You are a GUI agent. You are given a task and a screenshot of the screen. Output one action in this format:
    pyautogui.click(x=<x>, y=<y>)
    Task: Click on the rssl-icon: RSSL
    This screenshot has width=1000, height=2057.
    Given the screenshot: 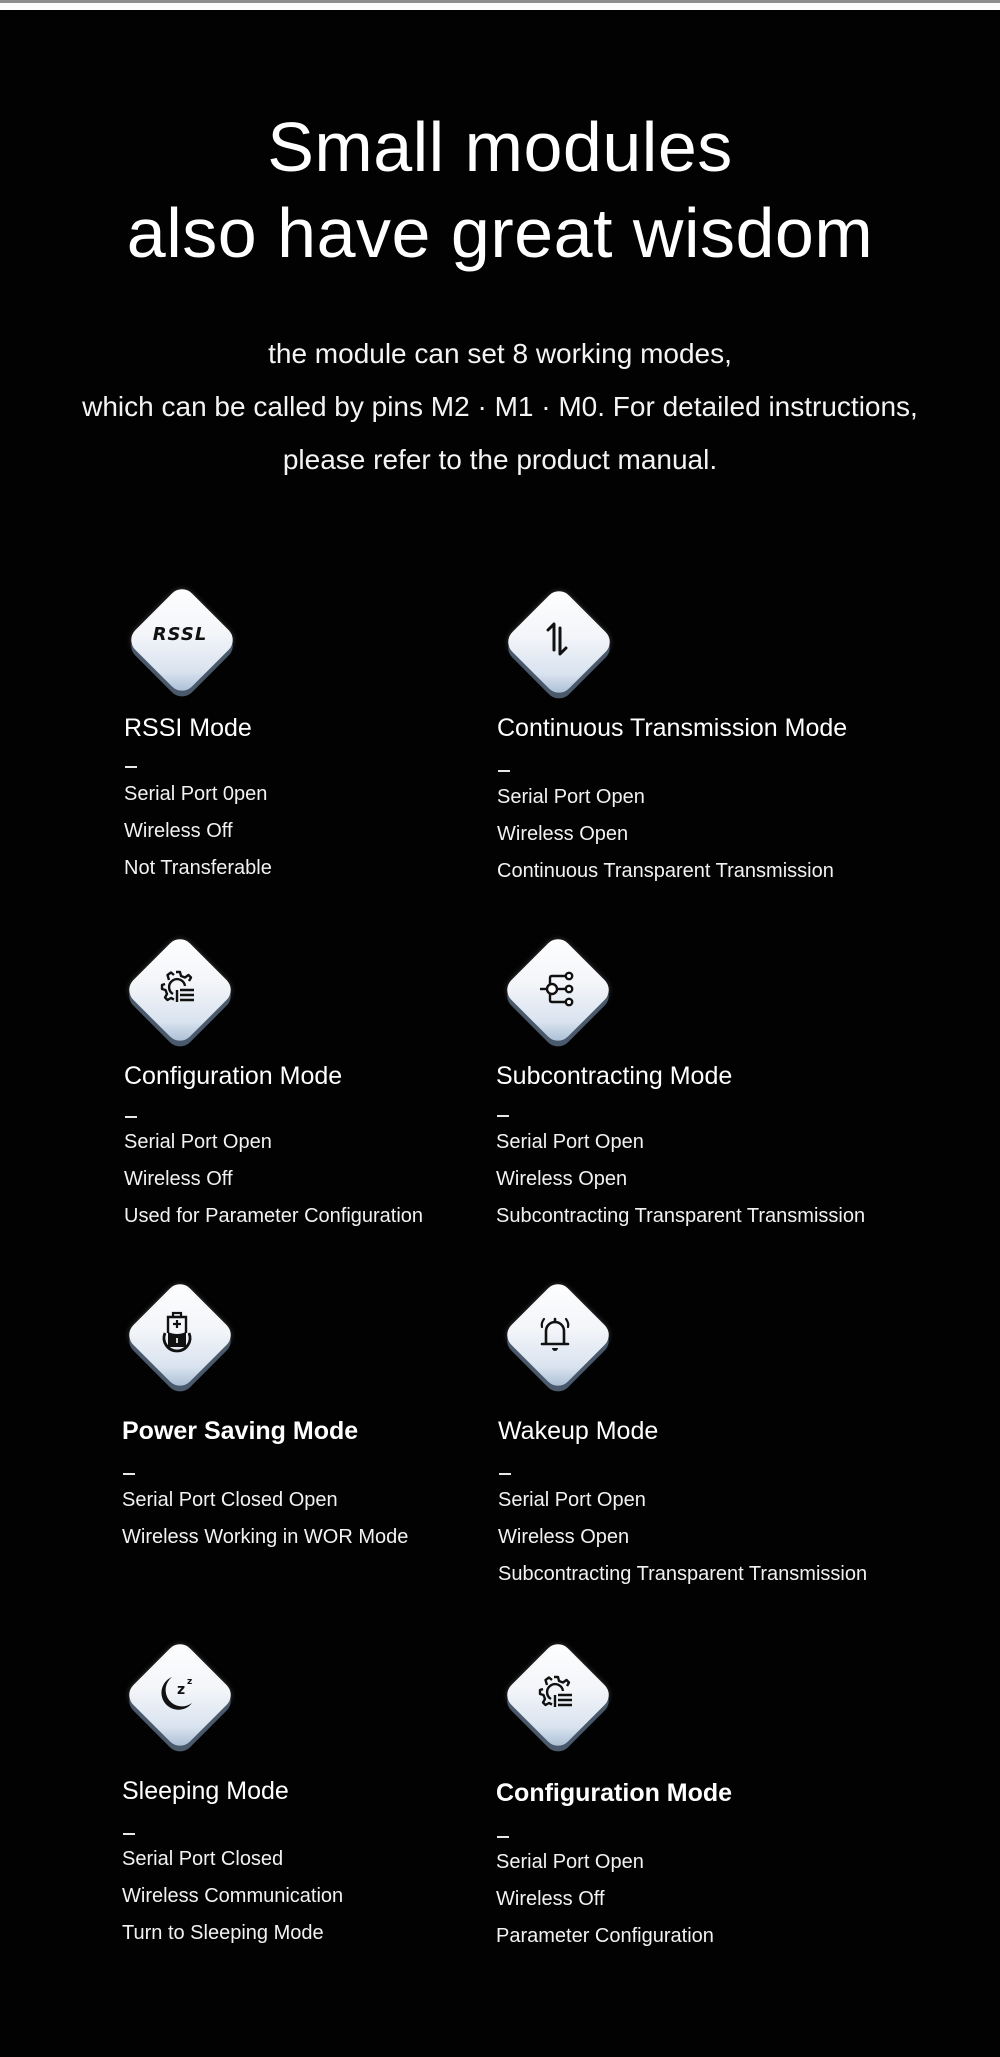 What is the action you would take?
    pyautogui.click(x=180, y=634)
    